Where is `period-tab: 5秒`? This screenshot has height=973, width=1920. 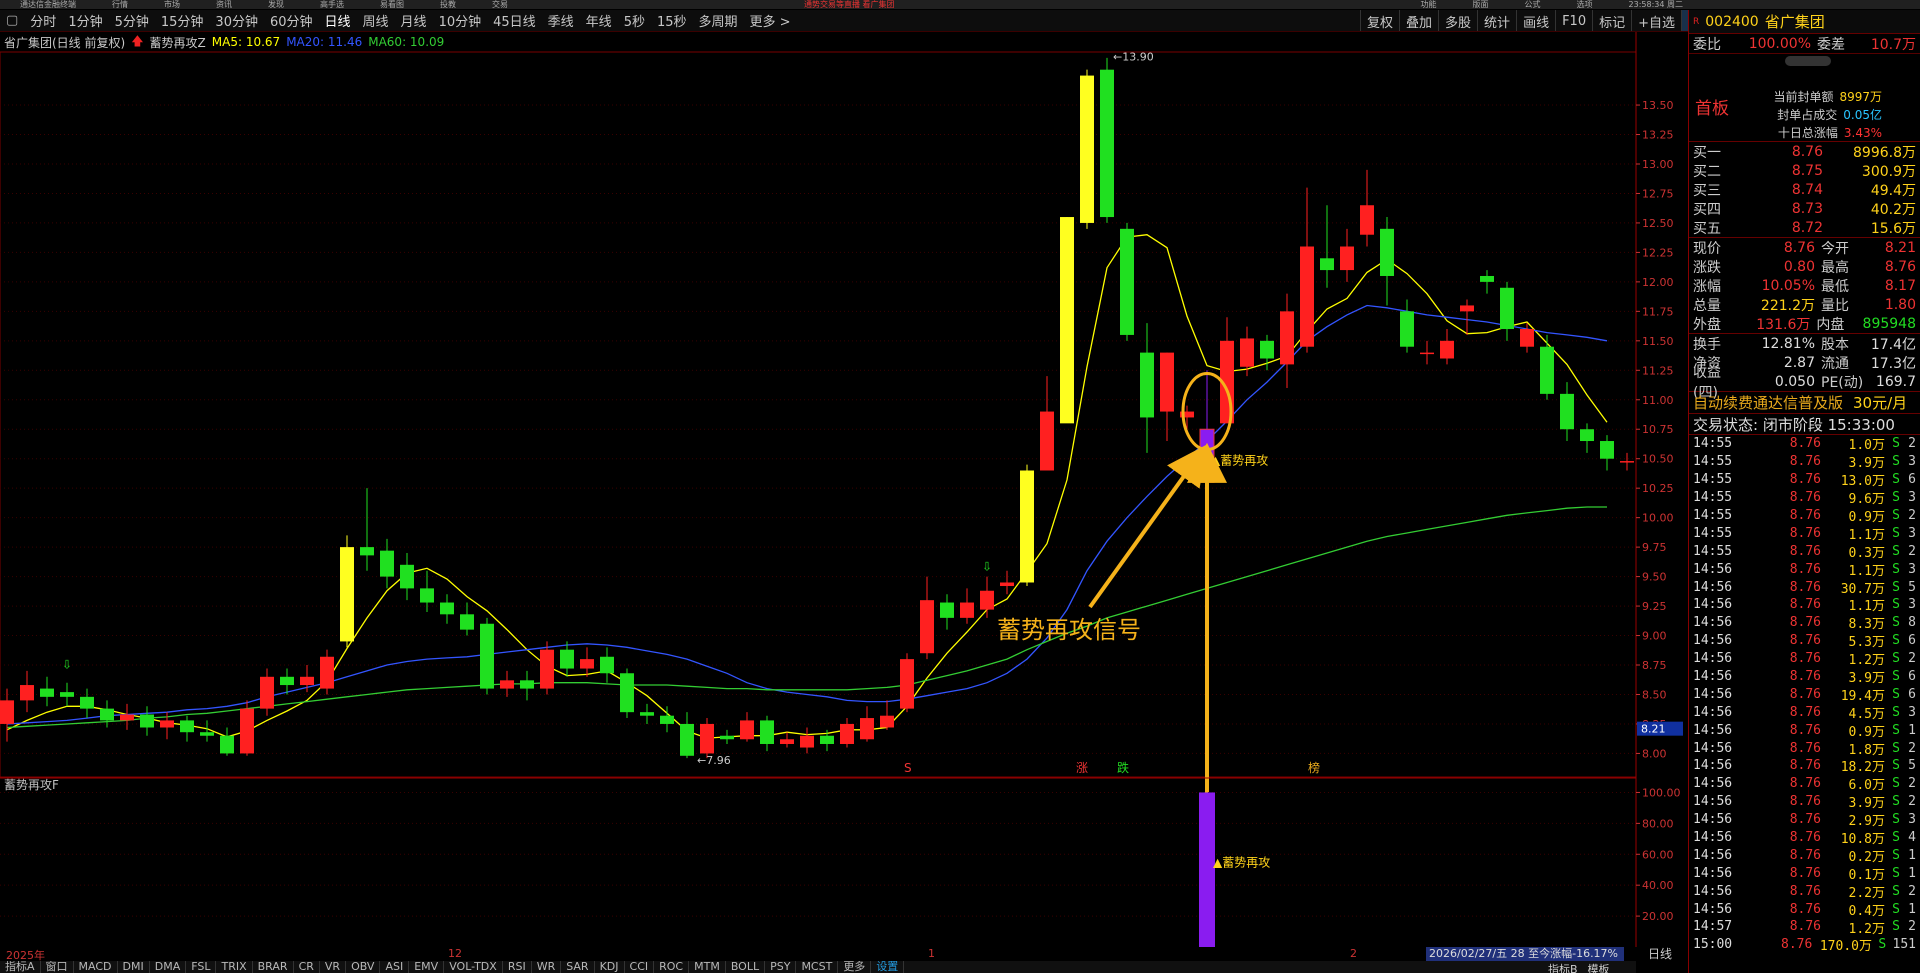
period-tab: 5秒 is located at coordinates (634, 20).